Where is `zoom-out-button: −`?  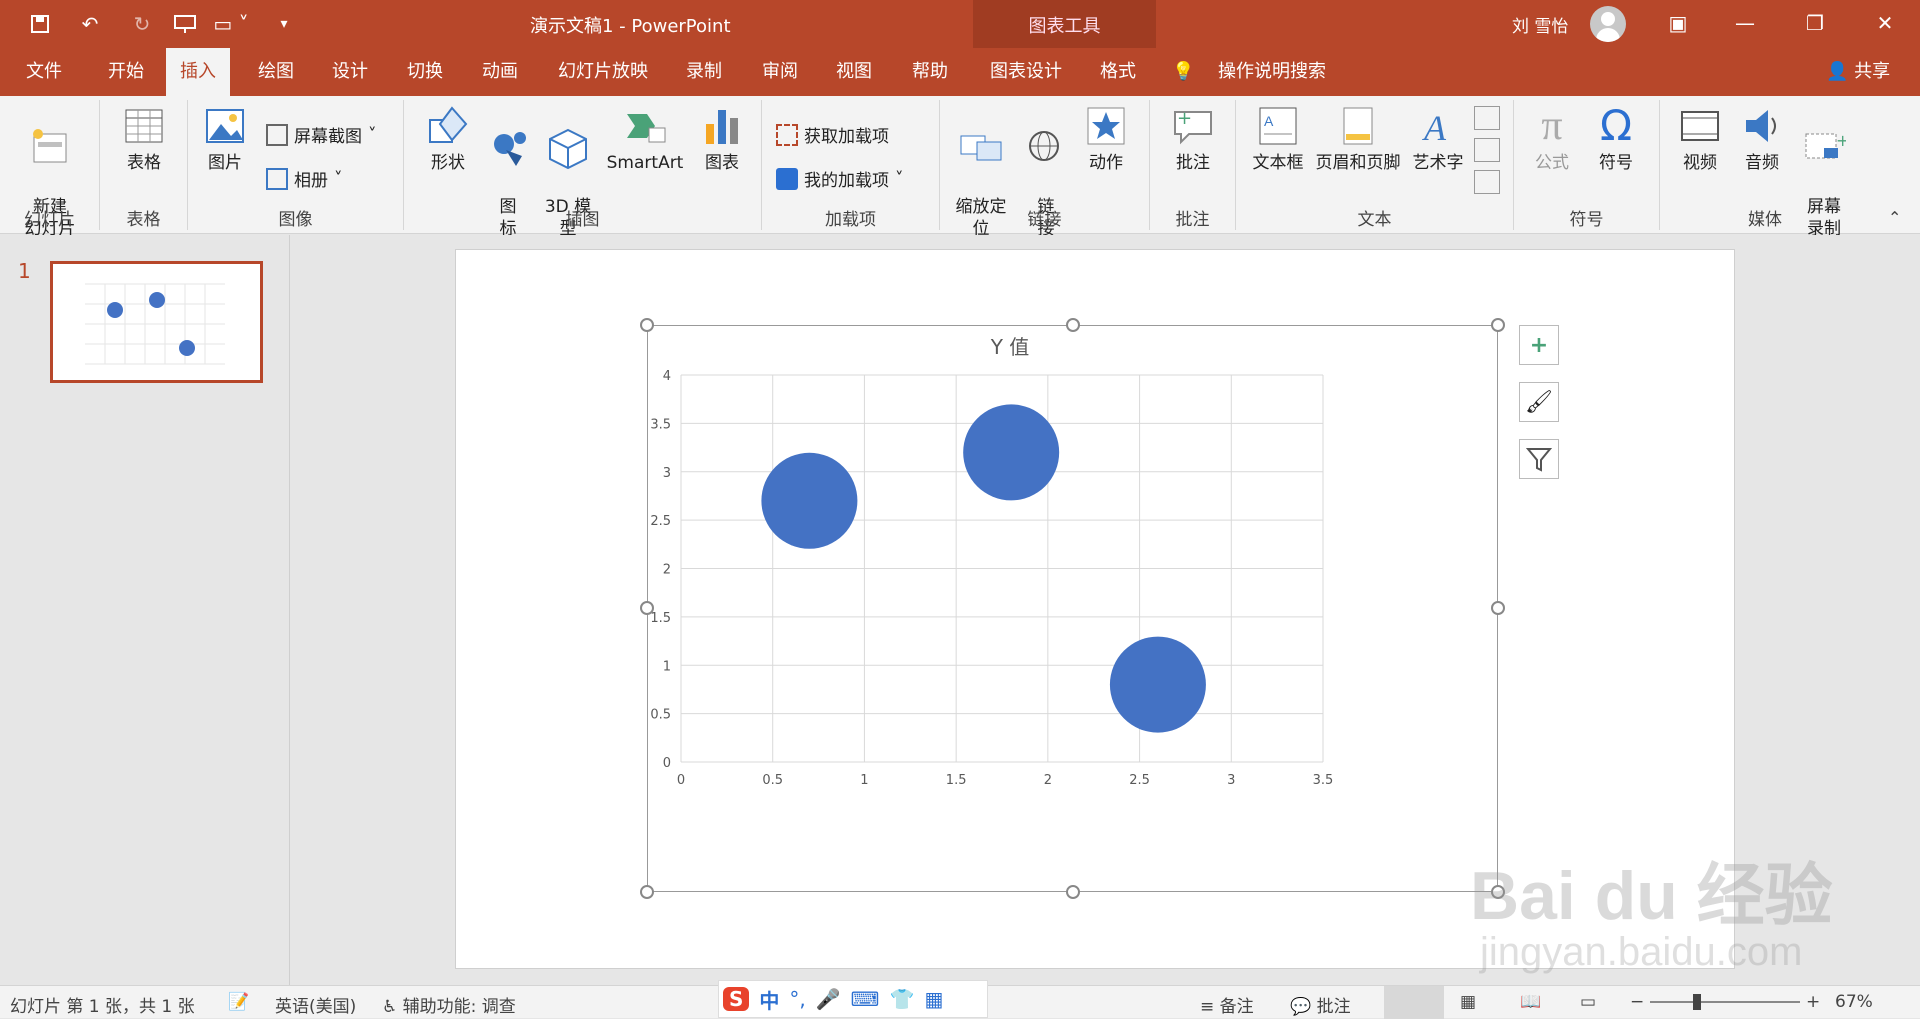 zoom-out-button: − is located at coordinates (1637, 1002).